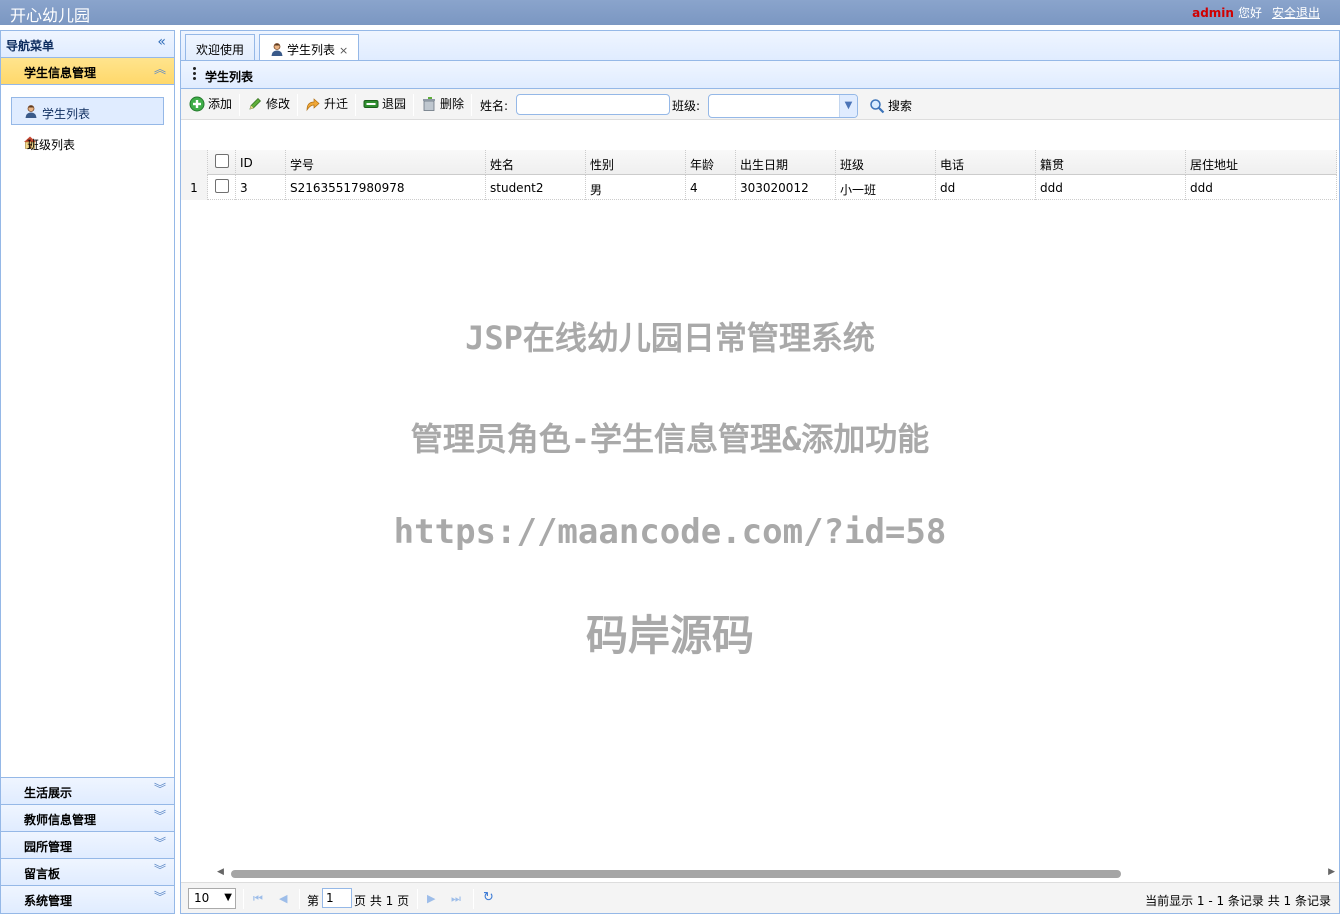  I want to click on name-search-input, so click(593, 104).